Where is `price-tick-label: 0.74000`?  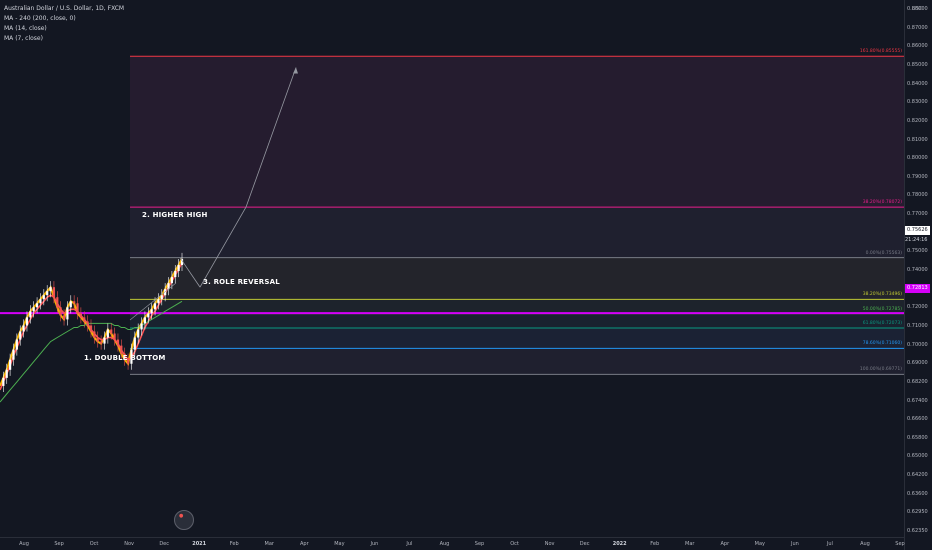
price-tick-label: 0.74000 is located at coordinates (917, 270).